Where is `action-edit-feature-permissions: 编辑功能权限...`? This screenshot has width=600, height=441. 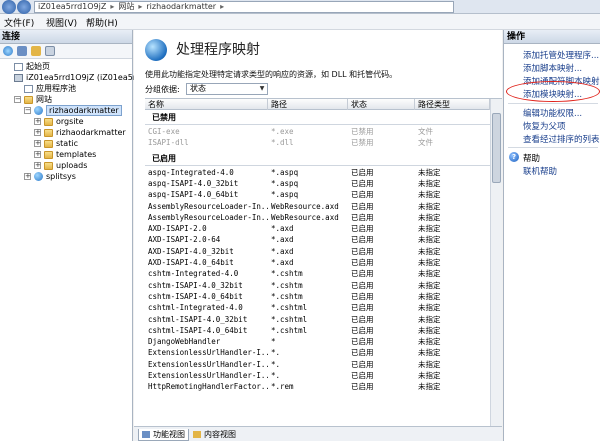
action-edit-feature-permissions: 编辑功能权限... is located at coordinates (552, 113).